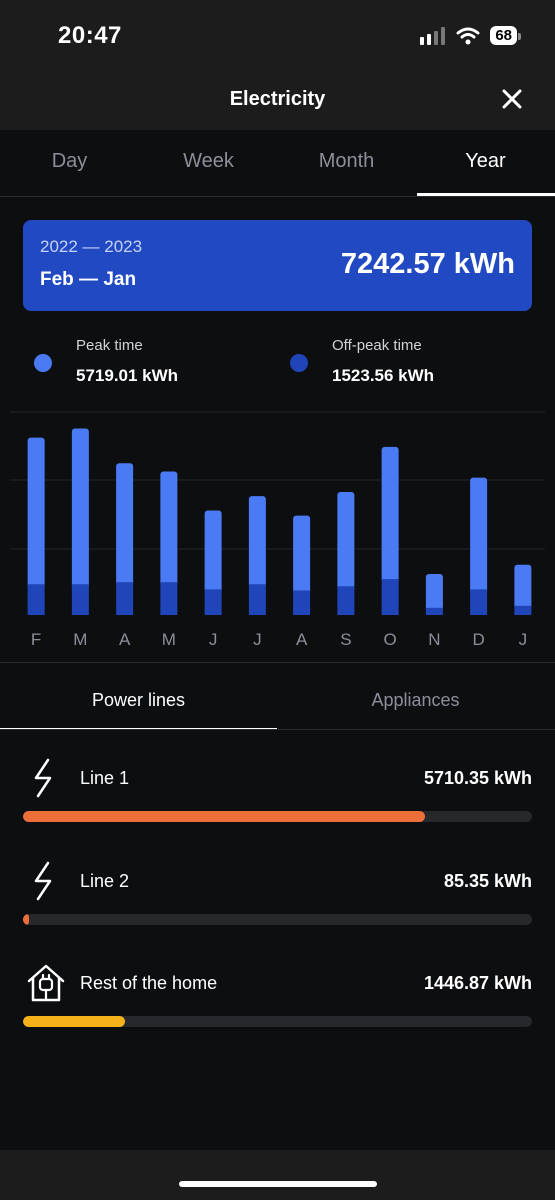 The image size is (555, 1200). What do you see at coordinates (90, 35) in the screenshot?
I see `status-time: 20:47` at bounding box center [90, 35].